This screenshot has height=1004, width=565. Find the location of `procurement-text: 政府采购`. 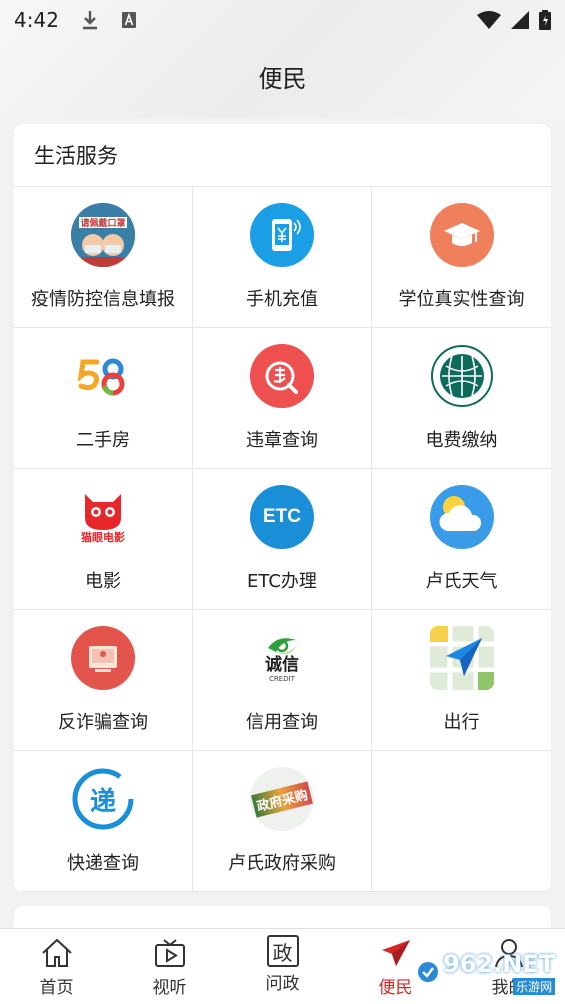

procurement-text: 政府采购 is located at coordinates (282, 799).